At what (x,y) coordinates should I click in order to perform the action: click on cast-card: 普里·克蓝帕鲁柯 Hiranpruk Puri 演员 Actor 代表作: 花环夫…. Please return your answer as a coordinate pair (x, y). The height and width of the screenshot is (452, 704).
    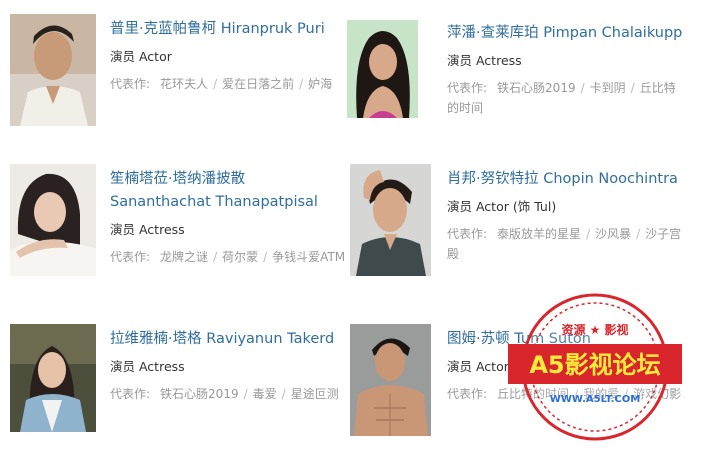
    Looking at the image, I should click on (180, 74).